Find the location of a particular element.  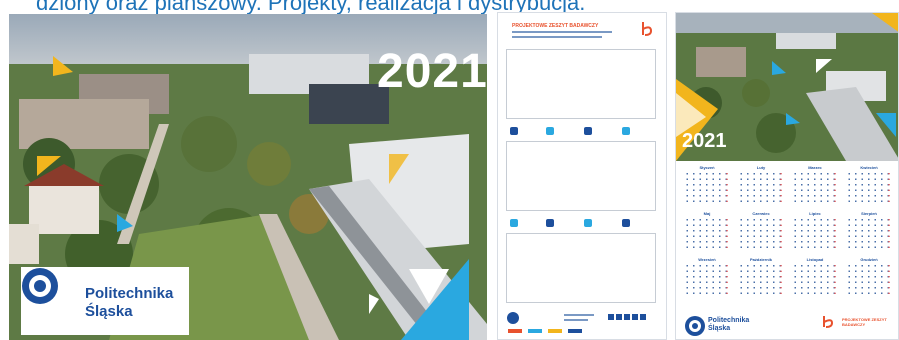

calendar-month: Styczeń is located at coordinates (707, 186).